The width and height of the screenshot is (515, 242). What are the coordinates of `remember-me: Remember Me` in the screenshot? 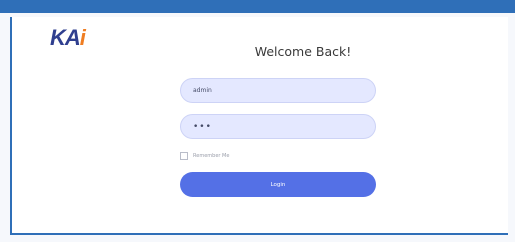 It's located at (204, 156).